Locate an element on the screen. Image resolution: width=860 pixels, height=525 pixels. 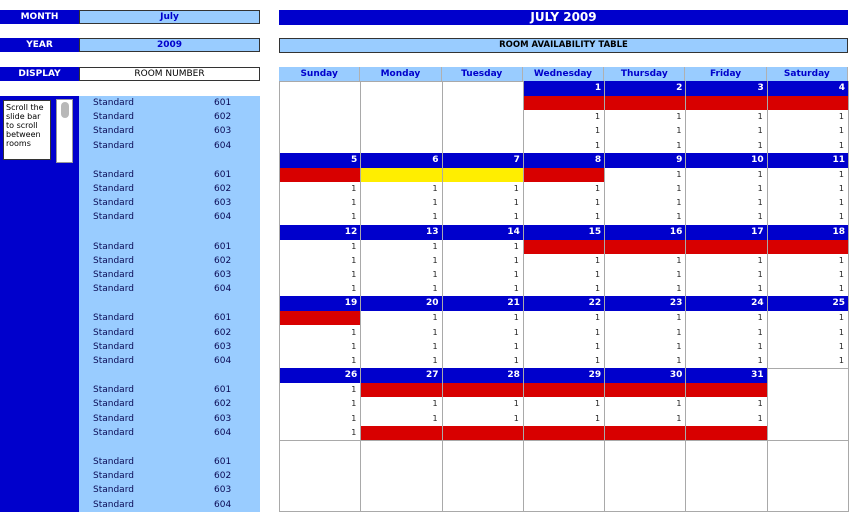
month-field: July is located at coordinates (169, 17).